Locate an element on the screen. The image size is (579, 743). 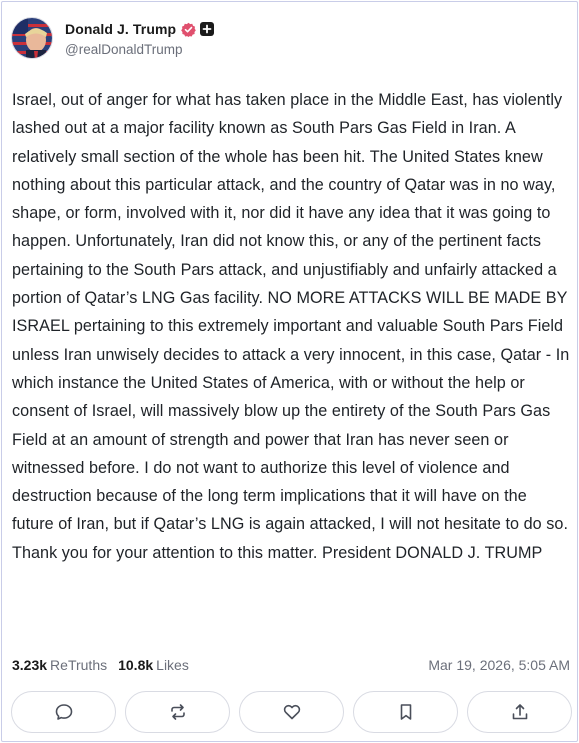
reply-icon is located at coordinates (63, 712).